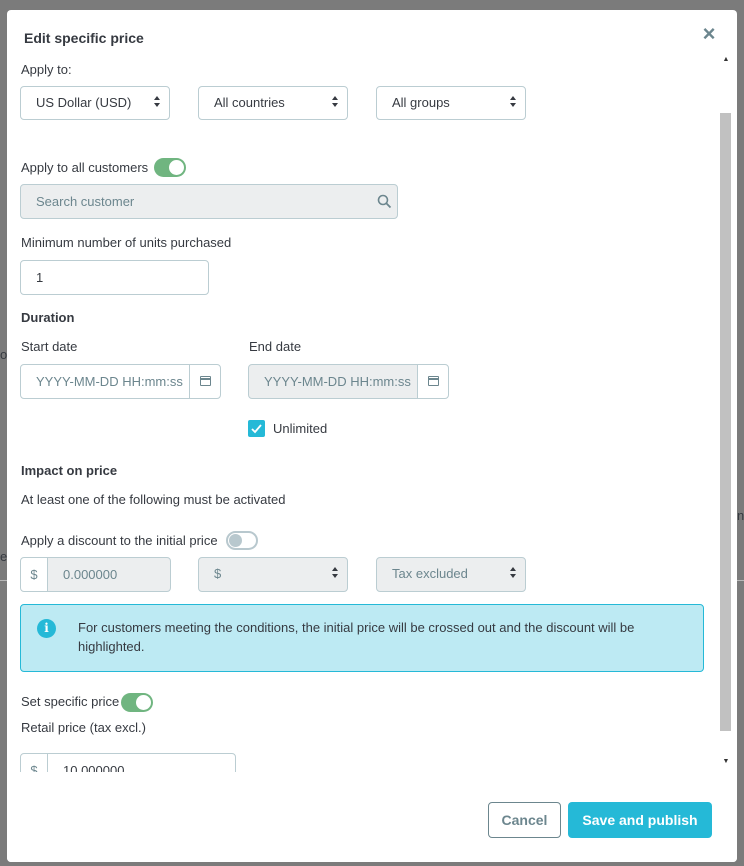  What do you see at coordinates (275, 346) in the screenshot?
I see `end-date-label: End date` at bounding box center [275, 346].